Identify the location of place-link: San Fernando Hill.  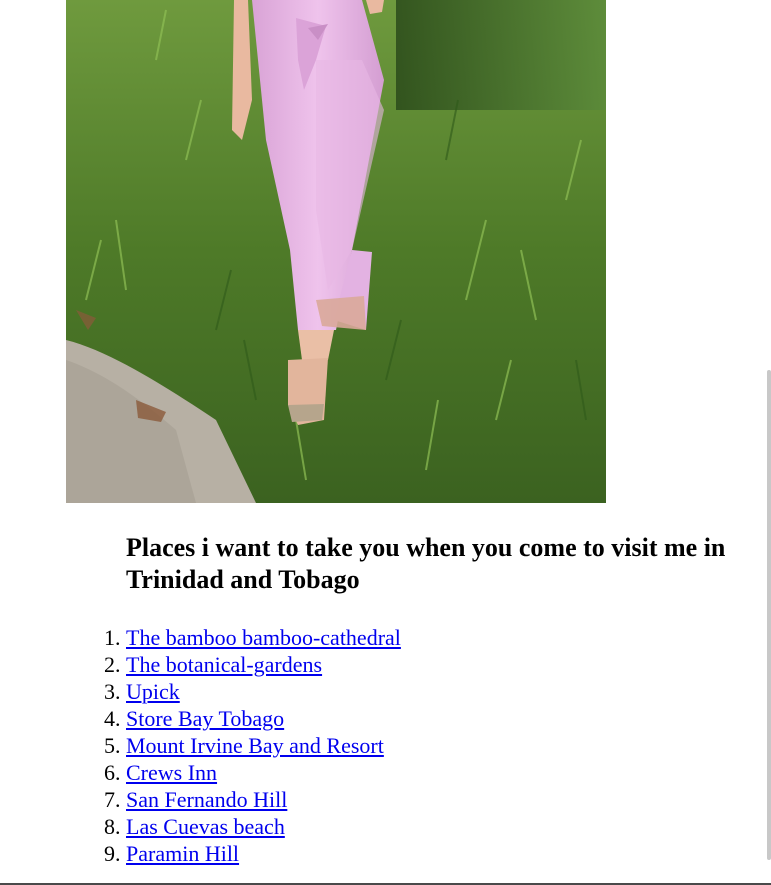
(206, 799).